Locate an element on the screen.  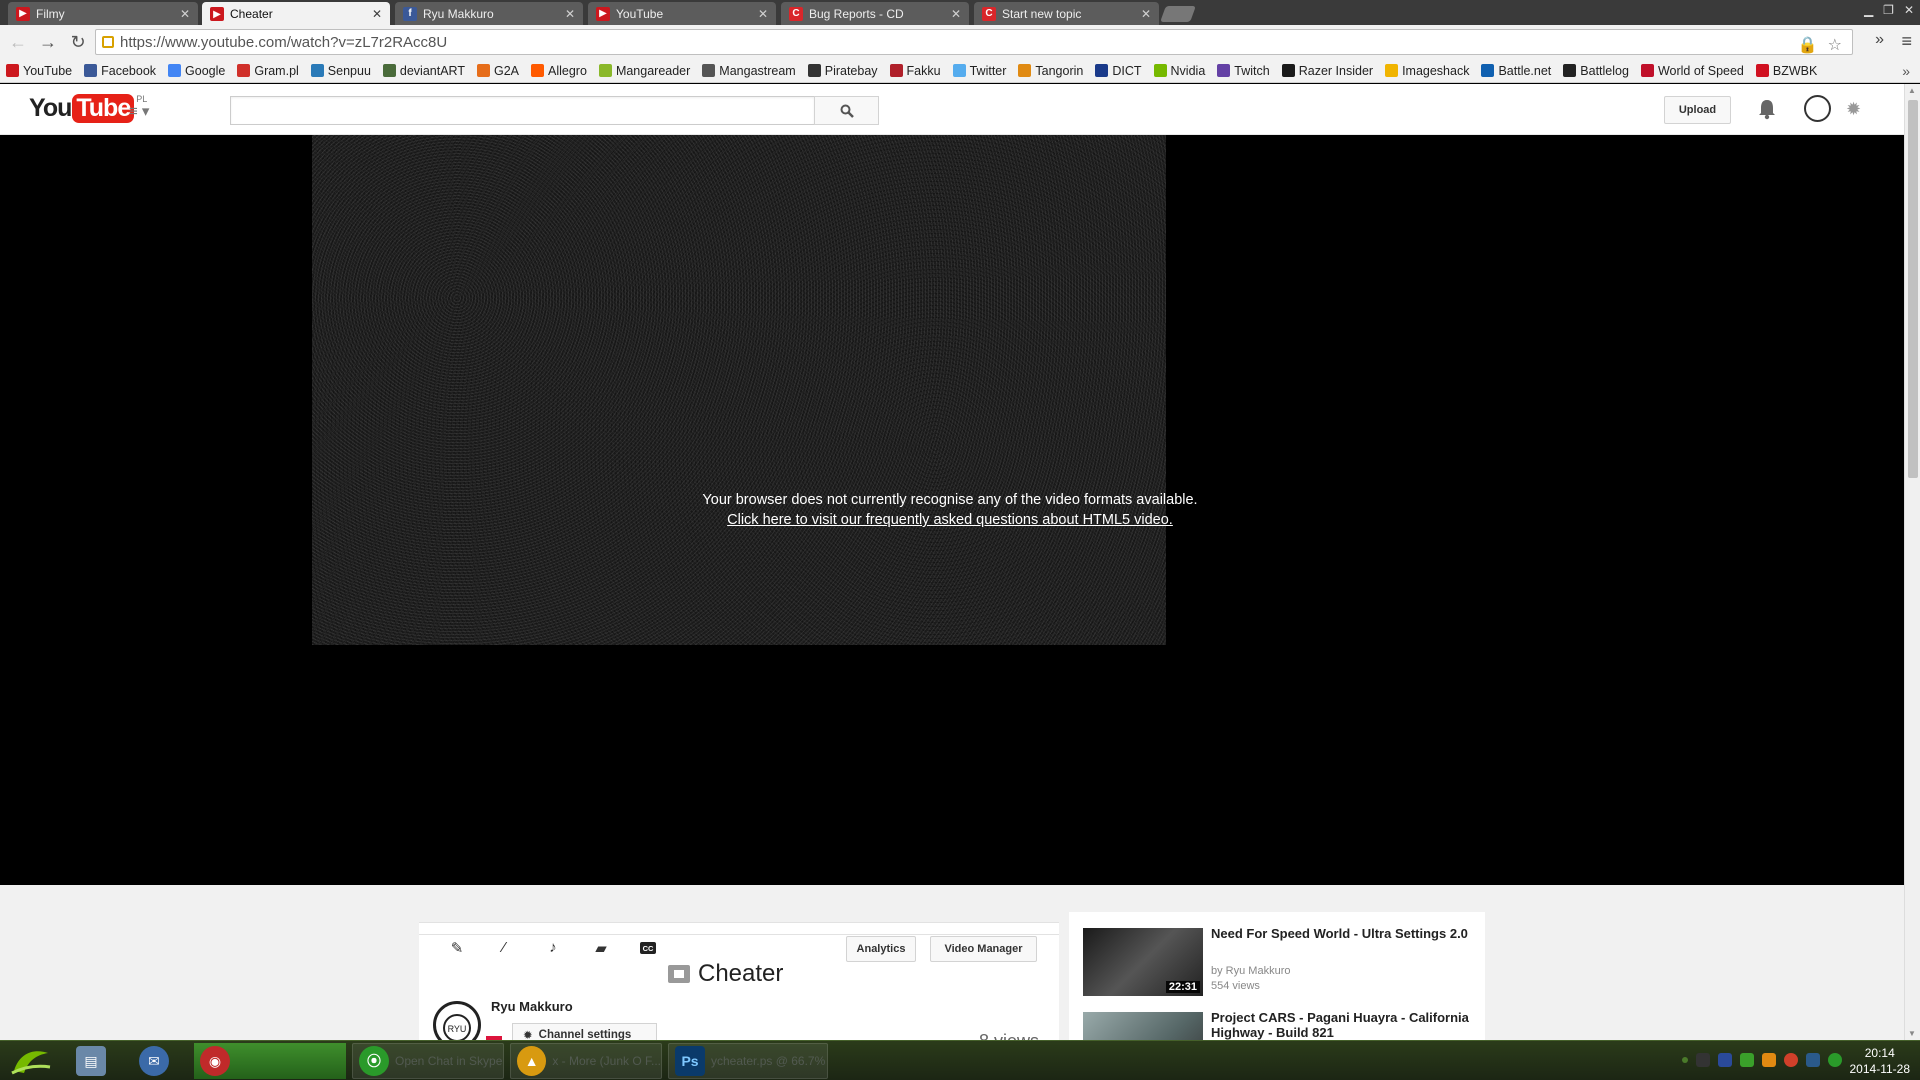
tab-label: Bug Reports - CD is located at coordinates (856, 13).